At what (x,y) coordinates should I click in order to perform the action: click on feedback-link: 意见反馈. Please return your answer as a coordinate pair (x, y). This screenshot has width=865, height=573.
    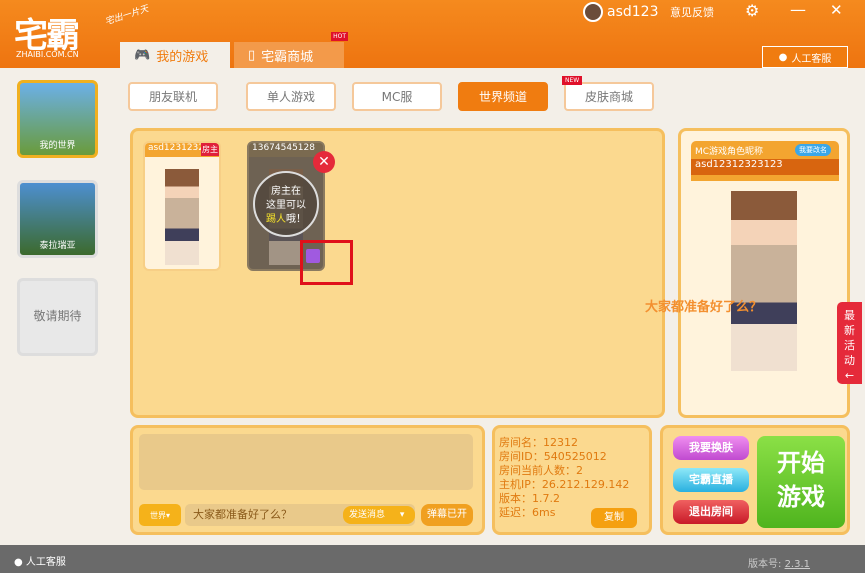
    Looking at the image, I should click on (692, 12).